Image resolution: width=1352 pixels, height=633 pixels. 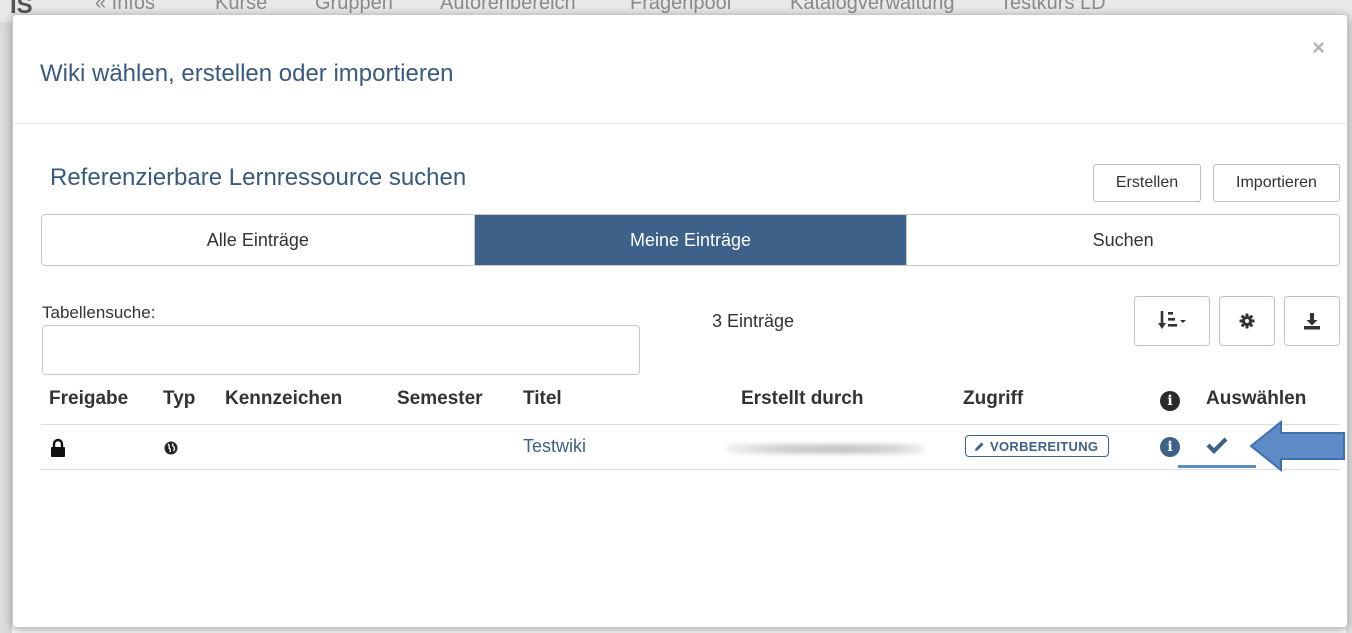 What do you see at coordinates (1217, 445) in the screenshot?
I see `check-icon` at bounding box center [1217, 445].